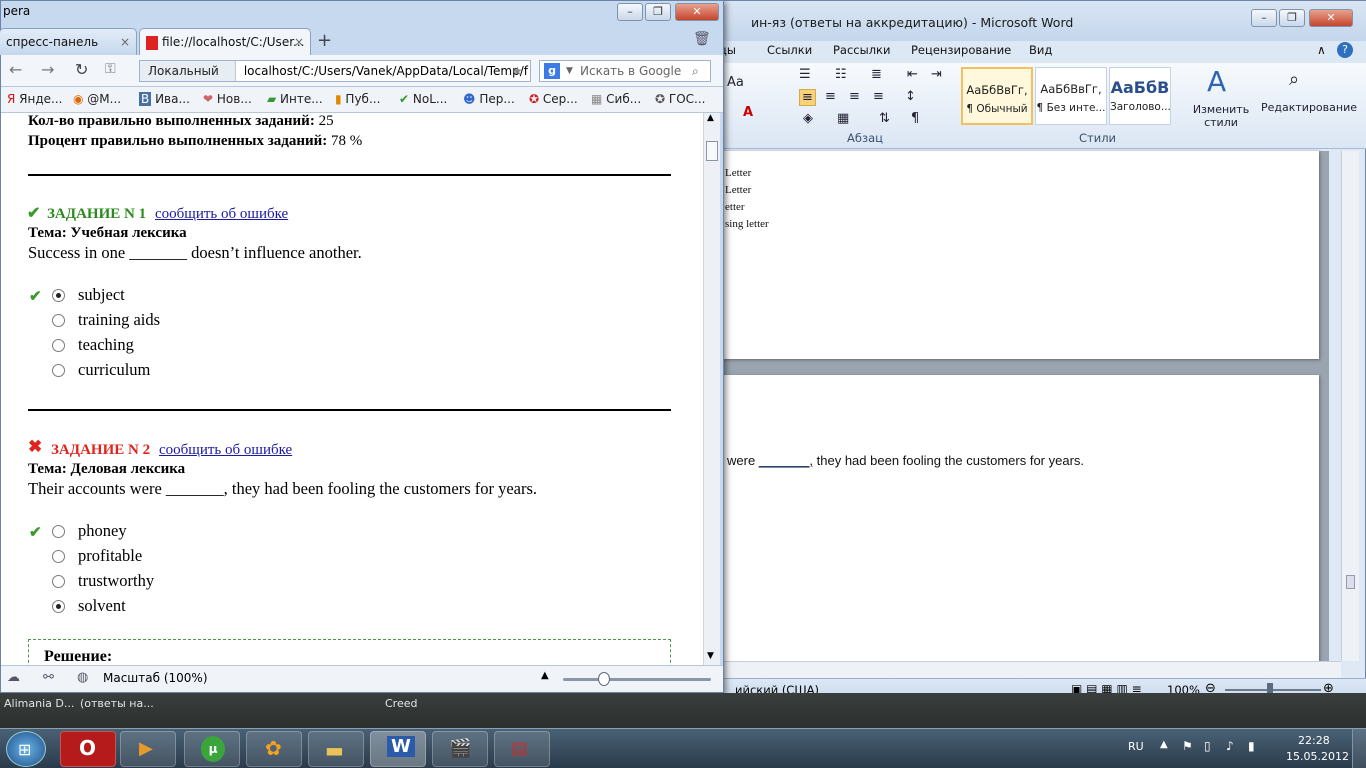 This screenshot has height=768, width=1366. I want to click on taskbar-explorer: ▬, so click(336, 749).